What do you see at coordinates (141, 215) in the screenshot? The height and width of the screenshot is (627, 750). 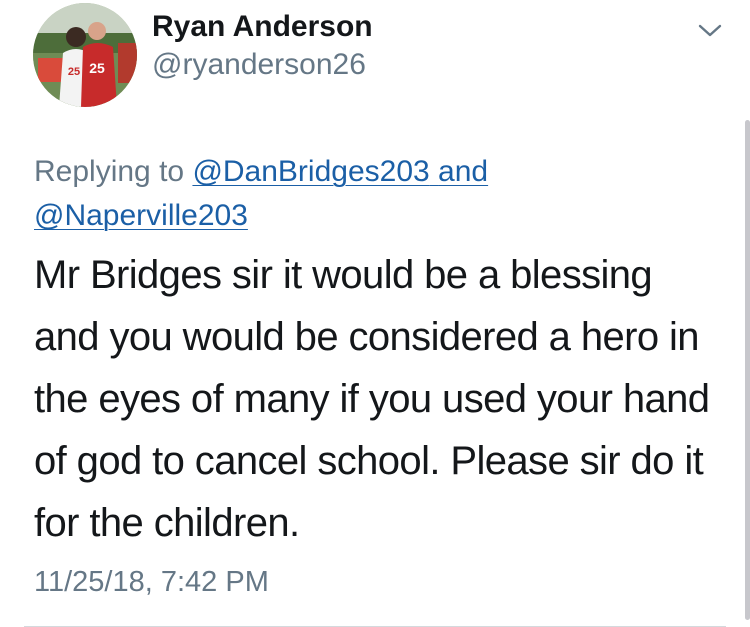 I see `mention-link-naperville: @Naperville203` at bounding box center [141, 215].